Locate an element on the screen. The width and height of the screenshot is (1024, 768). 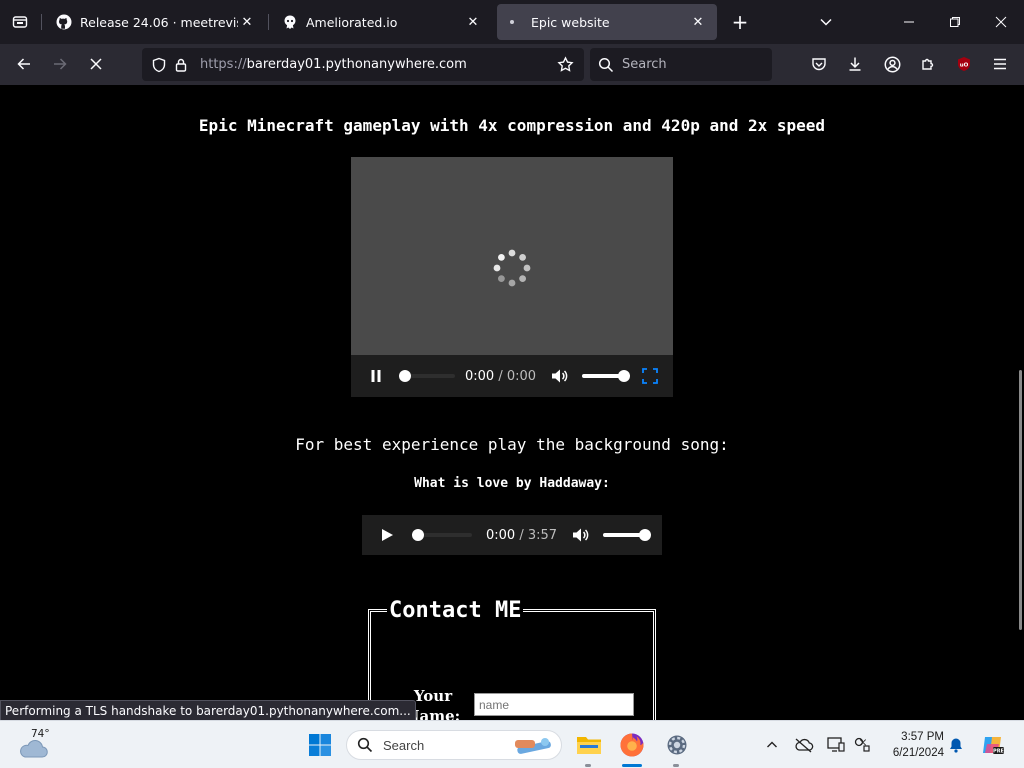
account-button is located at coordinates (892, 64).